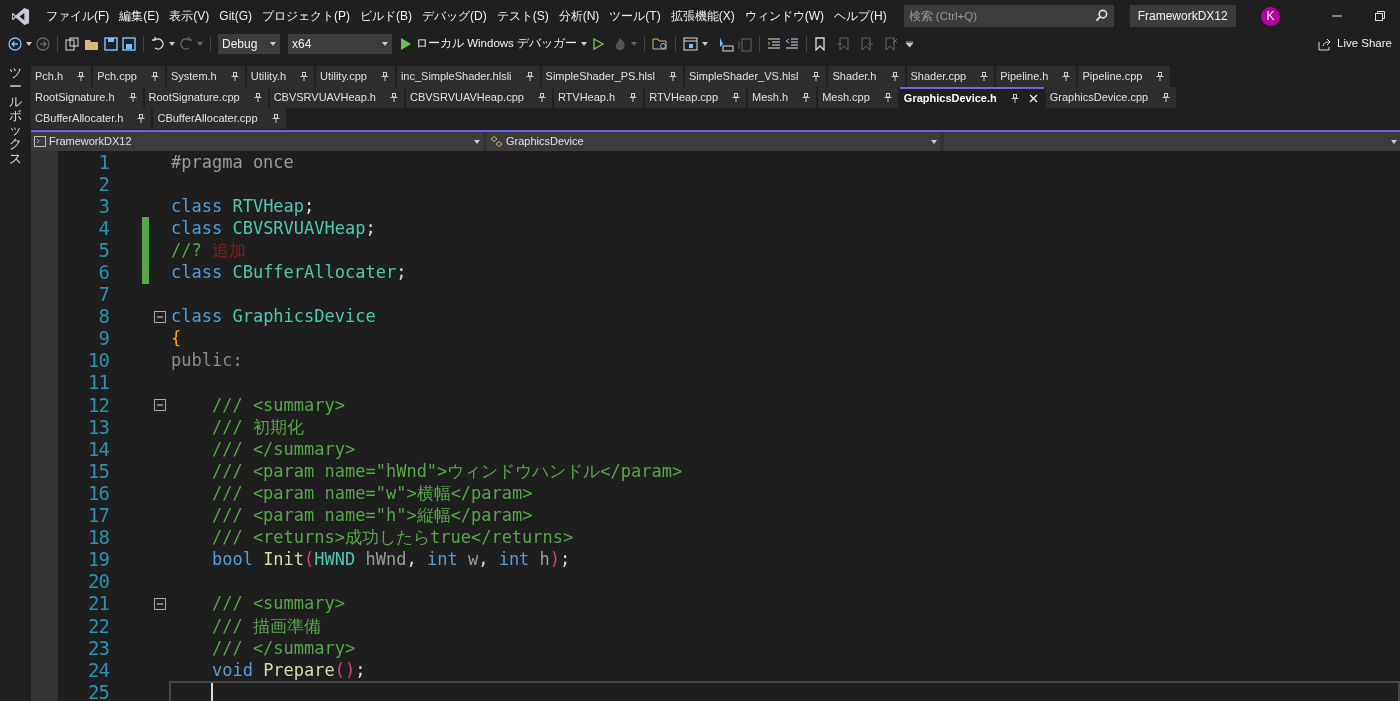  I want to click on bookmark-icon, so click(820, 44).